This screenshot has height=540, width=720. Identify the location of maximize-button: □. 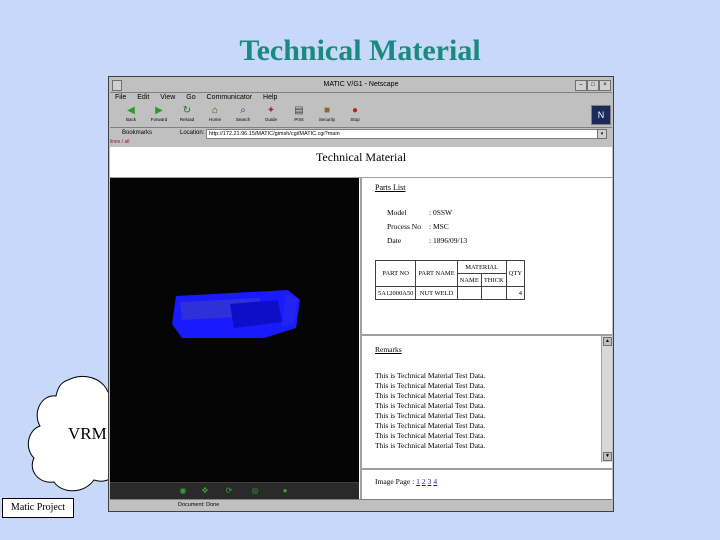
(593, 85).